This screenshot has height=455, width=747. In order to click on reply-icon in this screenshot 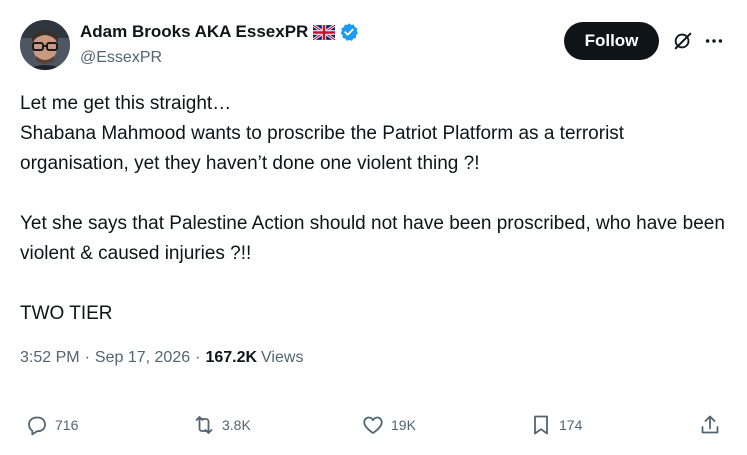, I will do `click(37, 426)`.